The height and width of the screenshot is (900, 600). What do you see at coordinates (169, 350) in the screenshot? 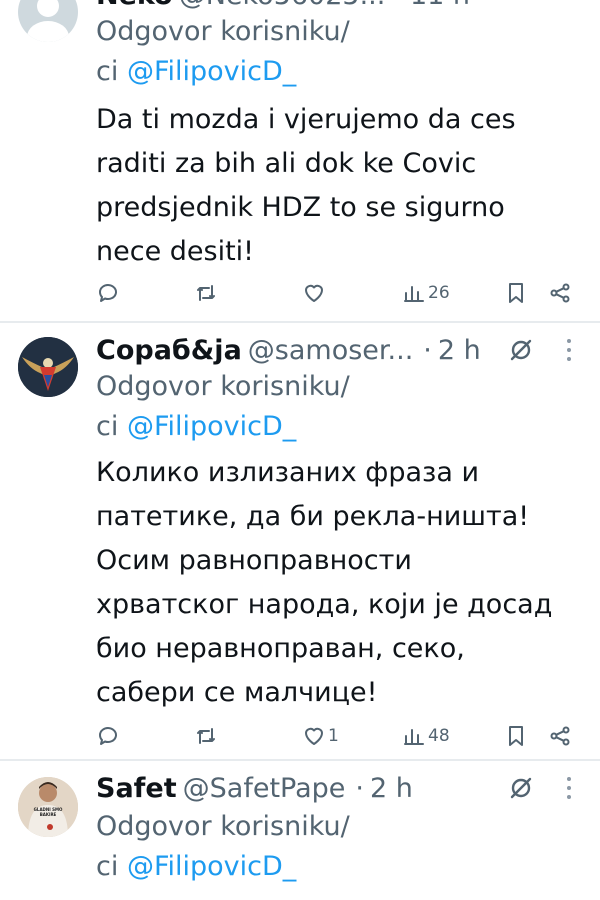
I see `display-name: Сораб&ја` at bounding box center [169, 350].